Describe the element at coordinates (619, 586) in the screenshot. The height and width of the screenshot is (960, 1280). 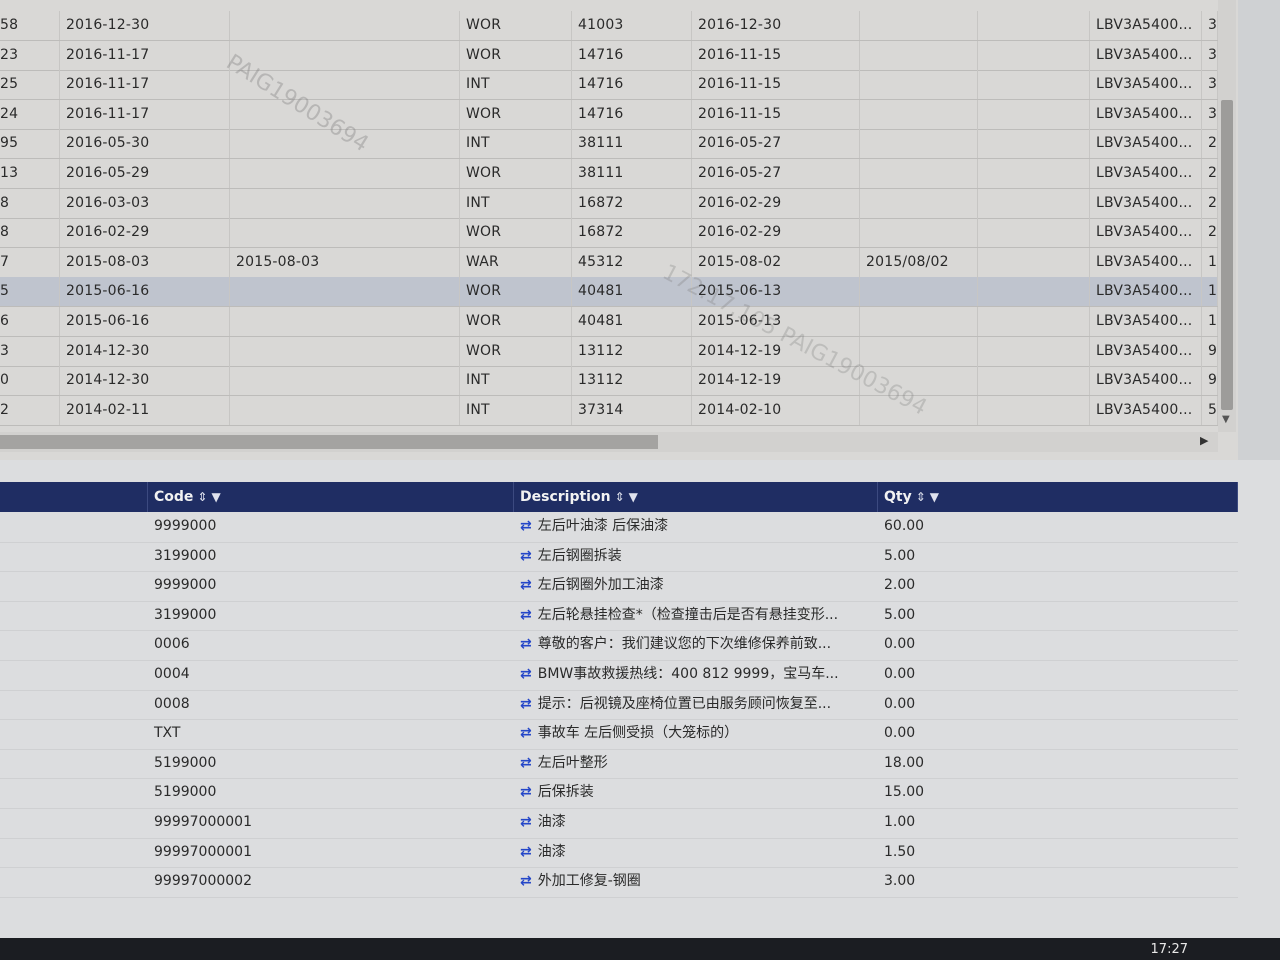
I see `table-row: 9999000 ⇄ 左后钢圈外加工油漆 2.00` at that location.